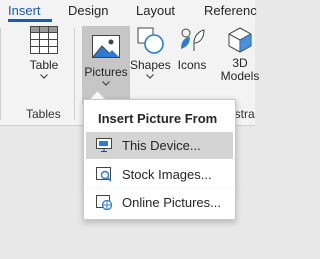 Image resolution: width=320 pixels, height=259 pixels. What do you see at coordinates (106, 46) in the screenshot?
I see `pictures-icon` at bounding box center [106, 46].